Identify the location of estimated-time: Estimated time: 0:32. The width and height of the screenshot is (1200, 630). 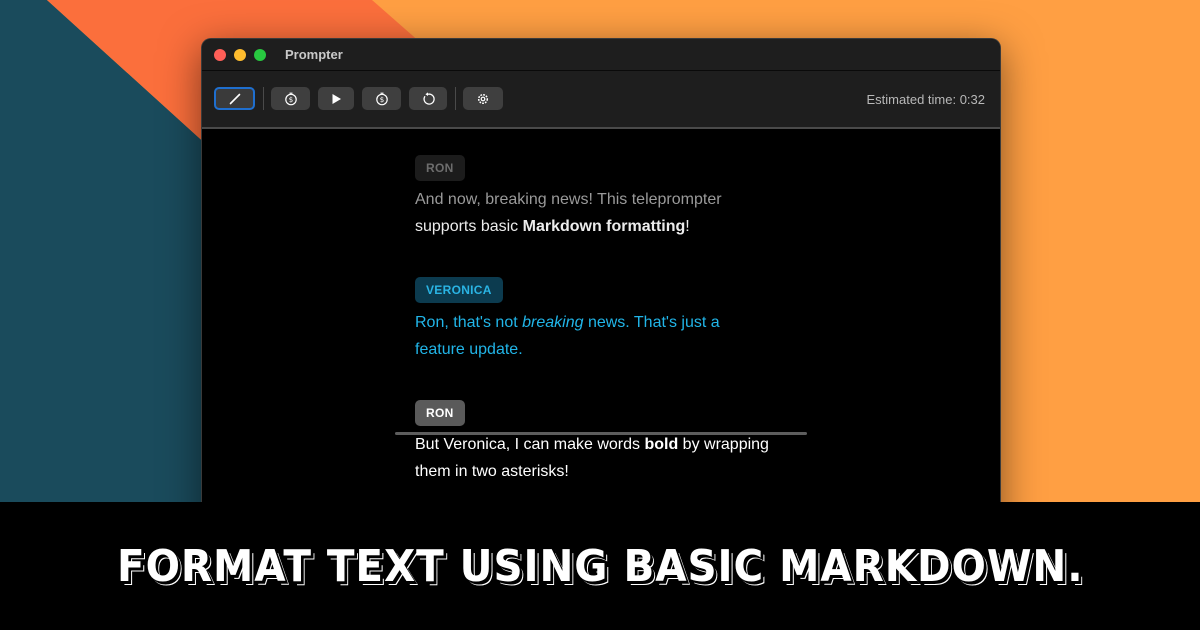
(926, 99).